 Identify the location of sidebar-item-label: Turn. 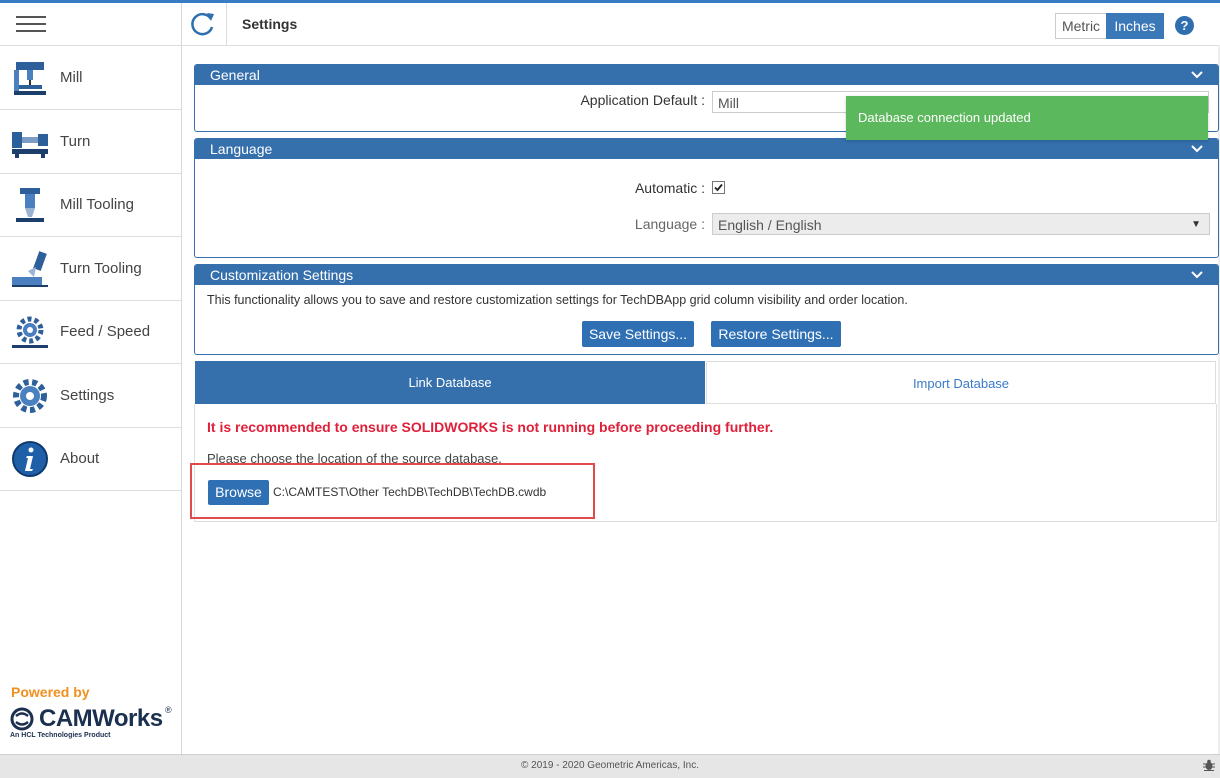
(75, 141).